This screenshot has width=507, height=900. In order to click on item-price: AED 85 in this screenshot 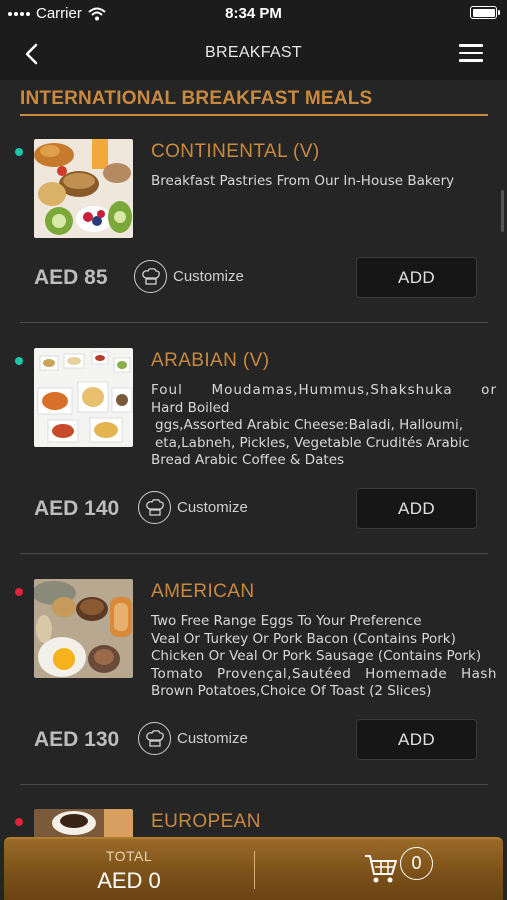, I will do `click(71, 277)`.